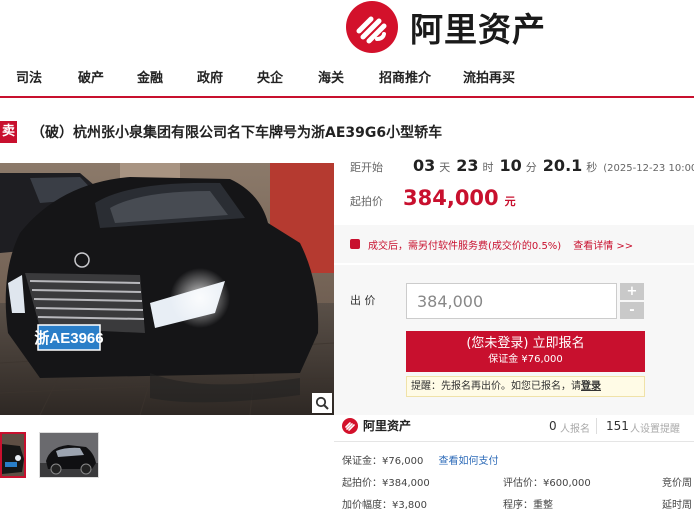 This screenshot has height=532, width=694. I want to click on detail-start-price: 起拍价：¥384,000, so click(386, 481).